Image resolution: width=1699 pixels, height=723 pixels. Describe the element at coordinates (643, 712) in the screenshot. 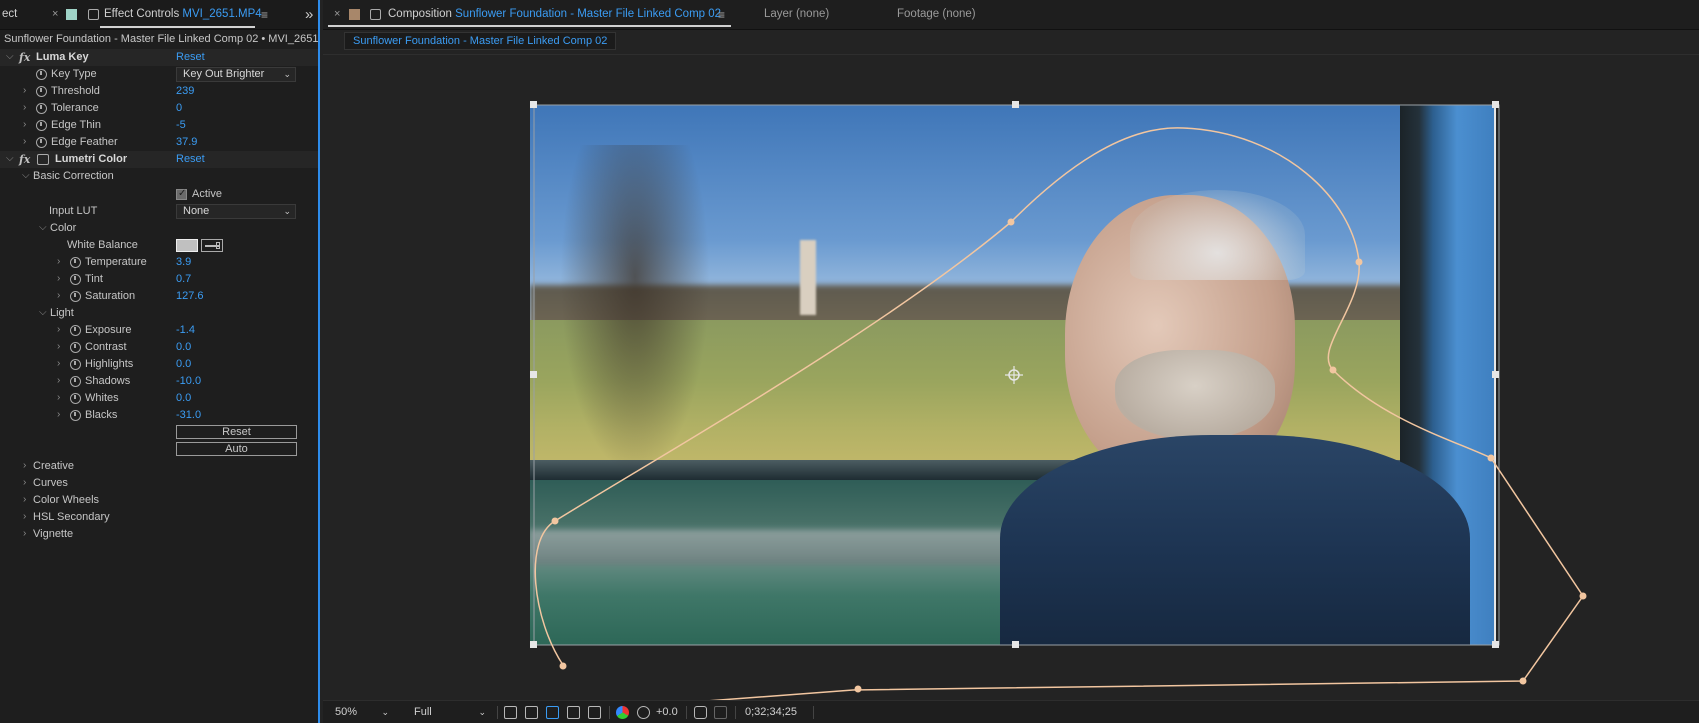

I see `exposure-reset-icon` at that location.